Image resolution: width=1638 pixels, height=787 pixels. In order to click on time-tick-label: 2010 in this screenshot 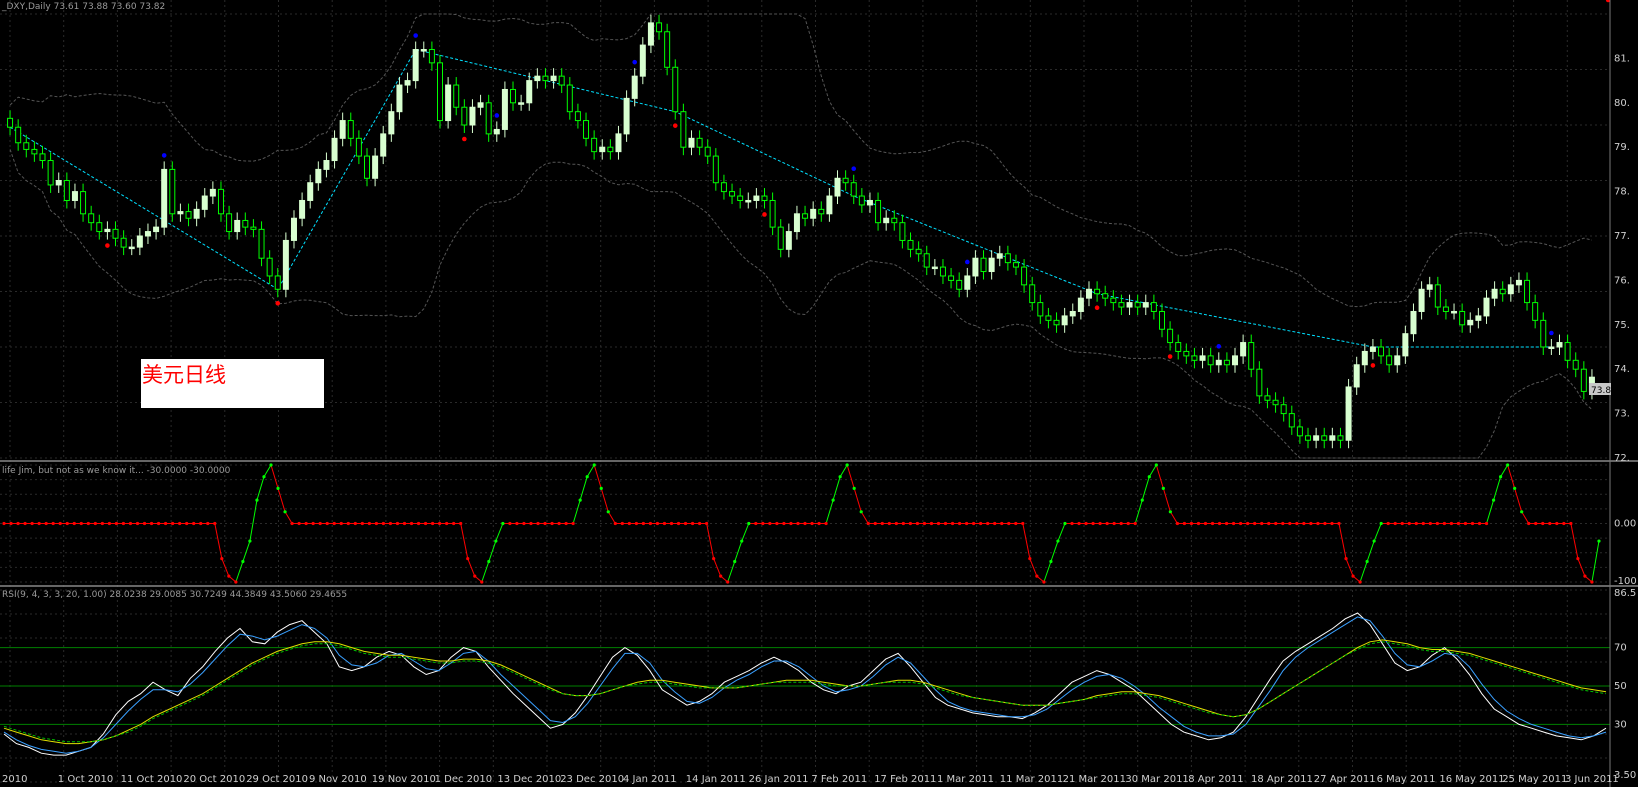, I will do `click(14, 779)`.